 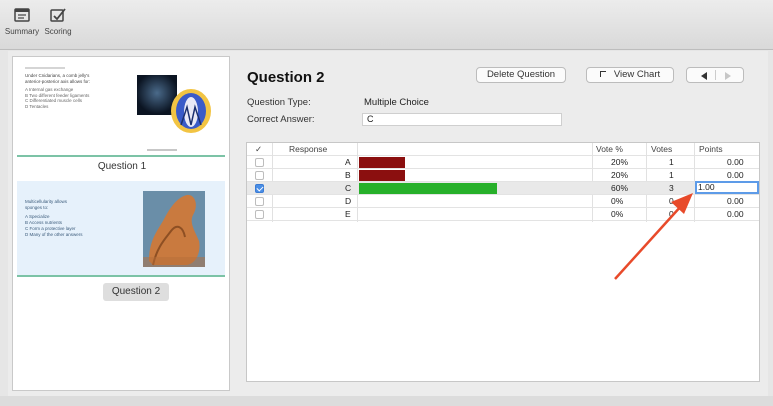 I want to click on question-title: Question 2, so click(x=286, y=77).